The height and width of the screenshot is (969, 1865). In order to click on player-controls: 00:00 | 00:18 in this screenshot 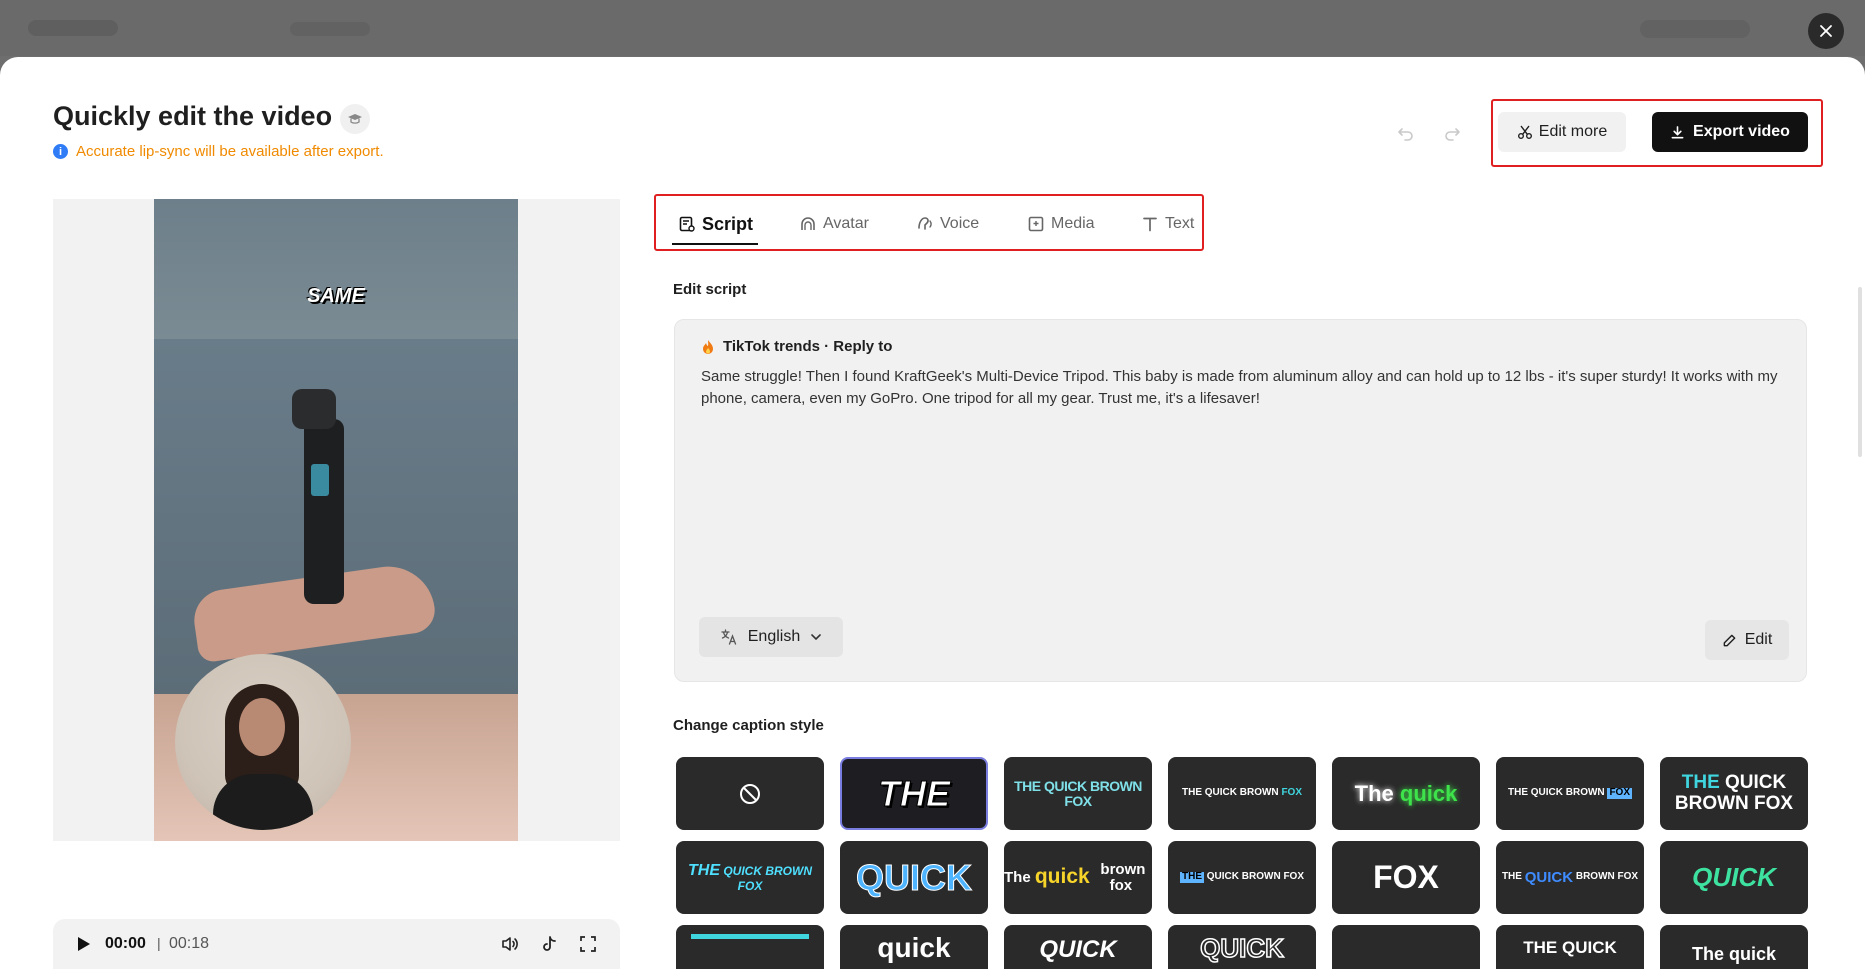, I will do `click(336, 944)`.